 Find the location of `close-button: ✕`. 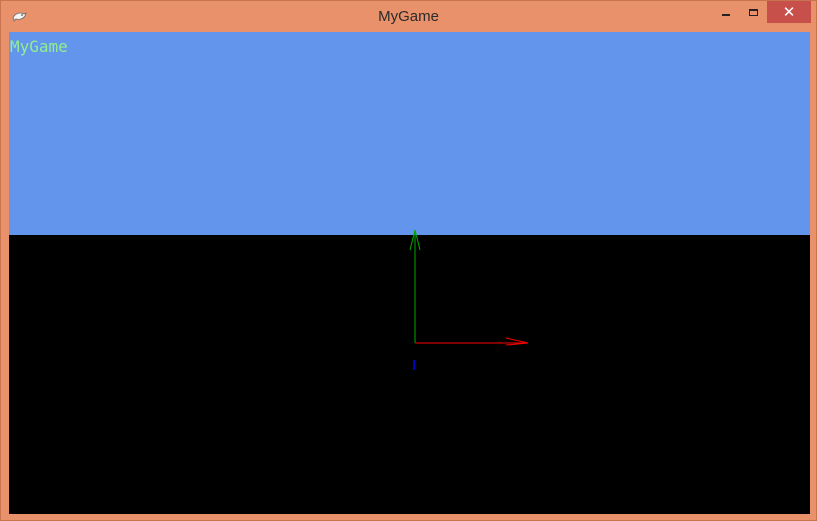

close-button: ✕ is located at coordinates (789, 12).